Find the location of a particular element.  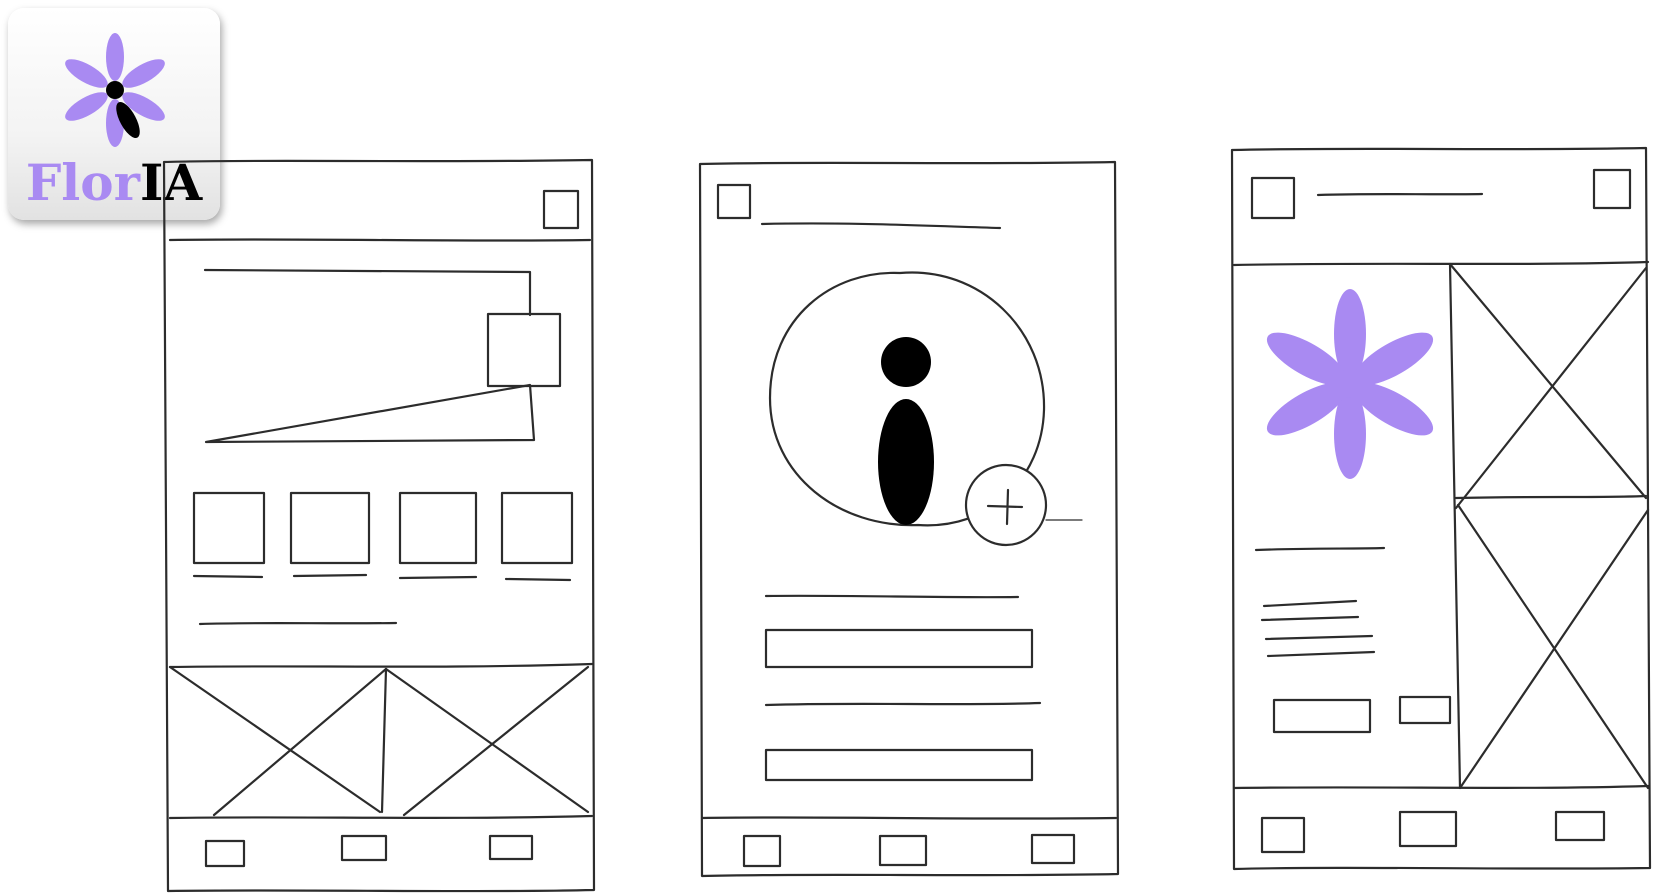

add-icon is located at coordinates (1006, 505).